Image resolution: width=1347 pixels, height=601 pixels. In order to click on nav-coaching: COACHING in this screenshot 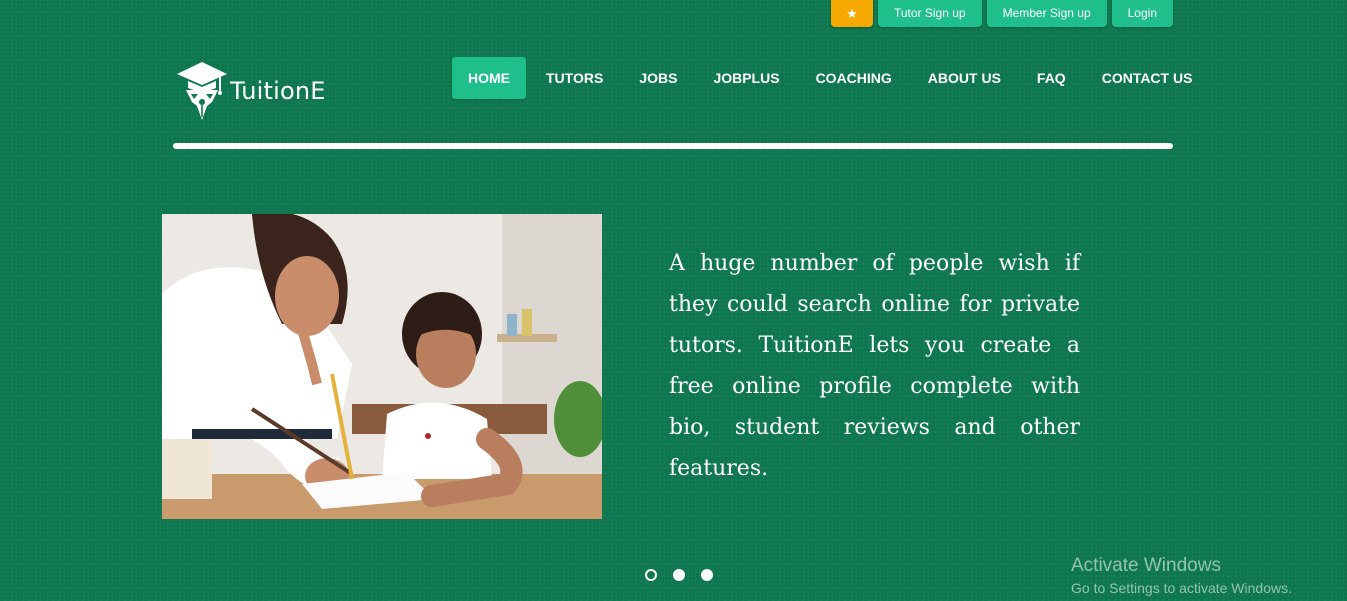, I will do `click(854, 78)`.